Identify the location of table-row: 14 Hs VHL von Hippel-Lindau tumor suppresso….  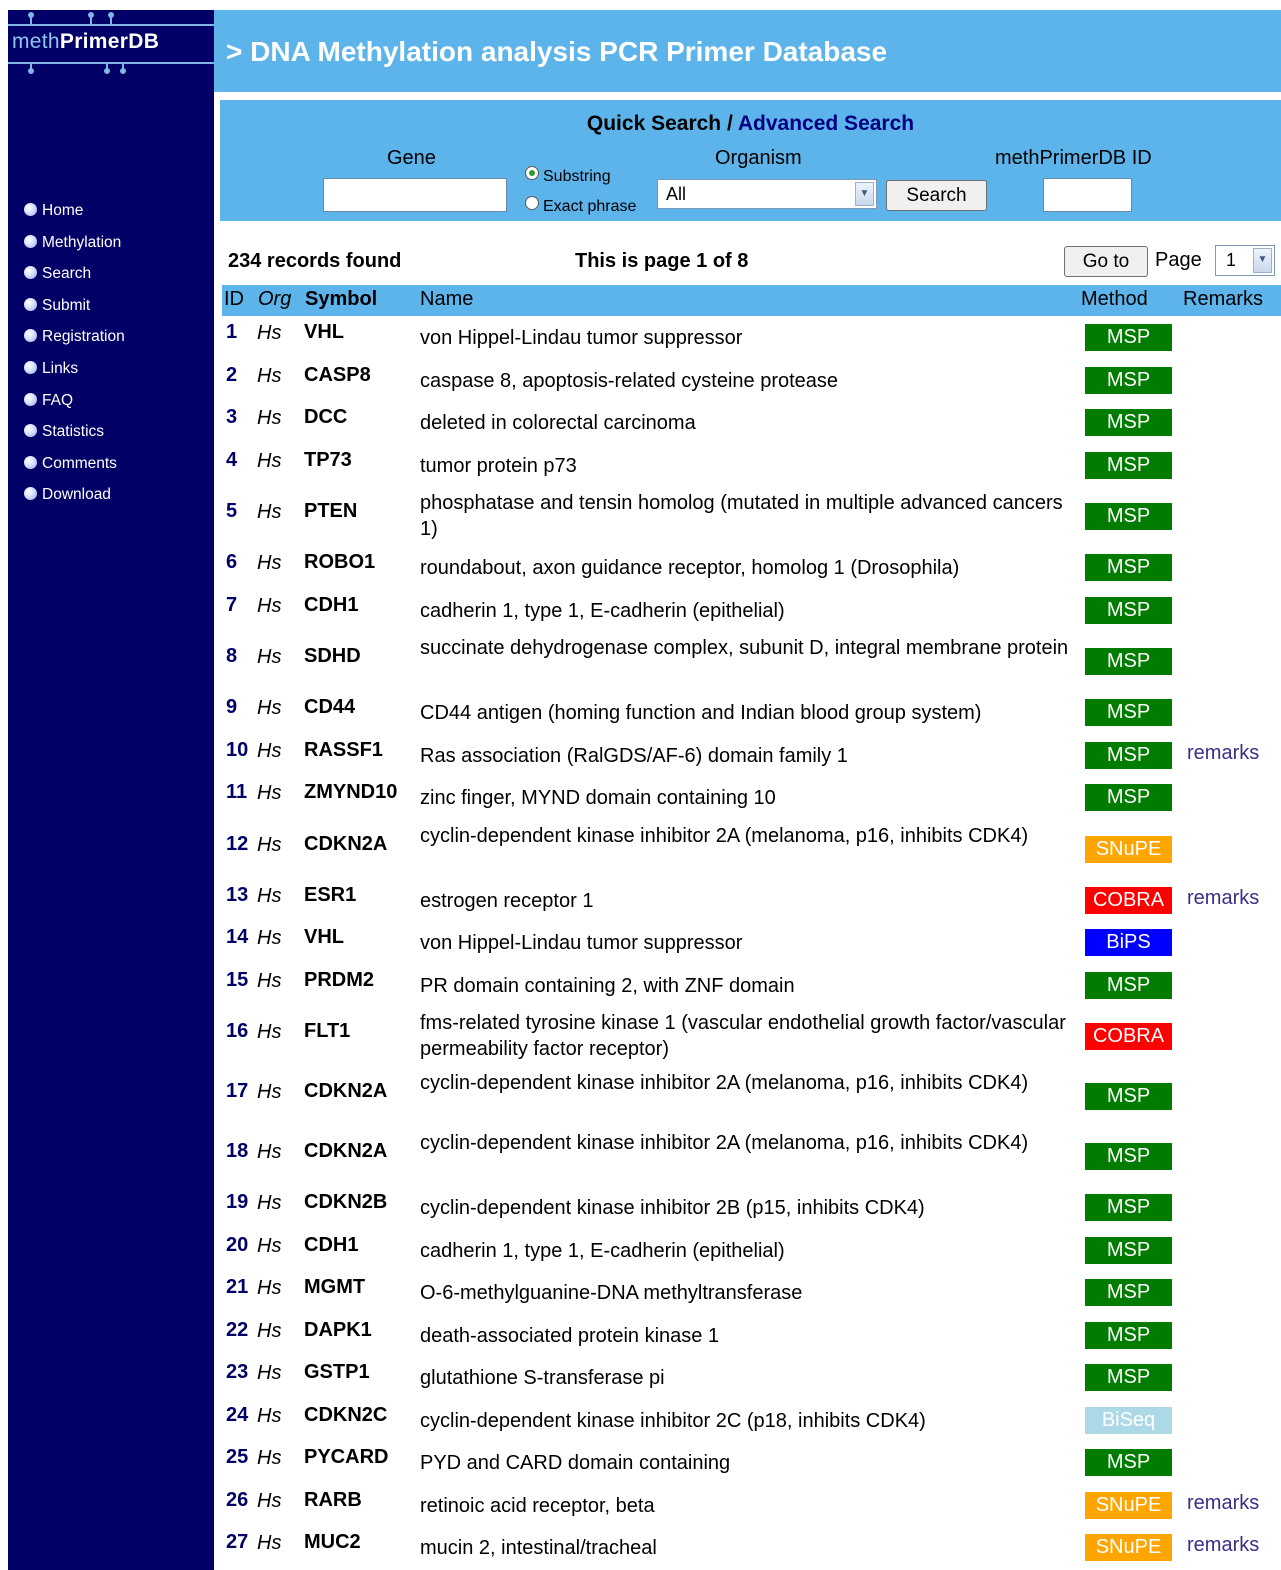
(751, 942).